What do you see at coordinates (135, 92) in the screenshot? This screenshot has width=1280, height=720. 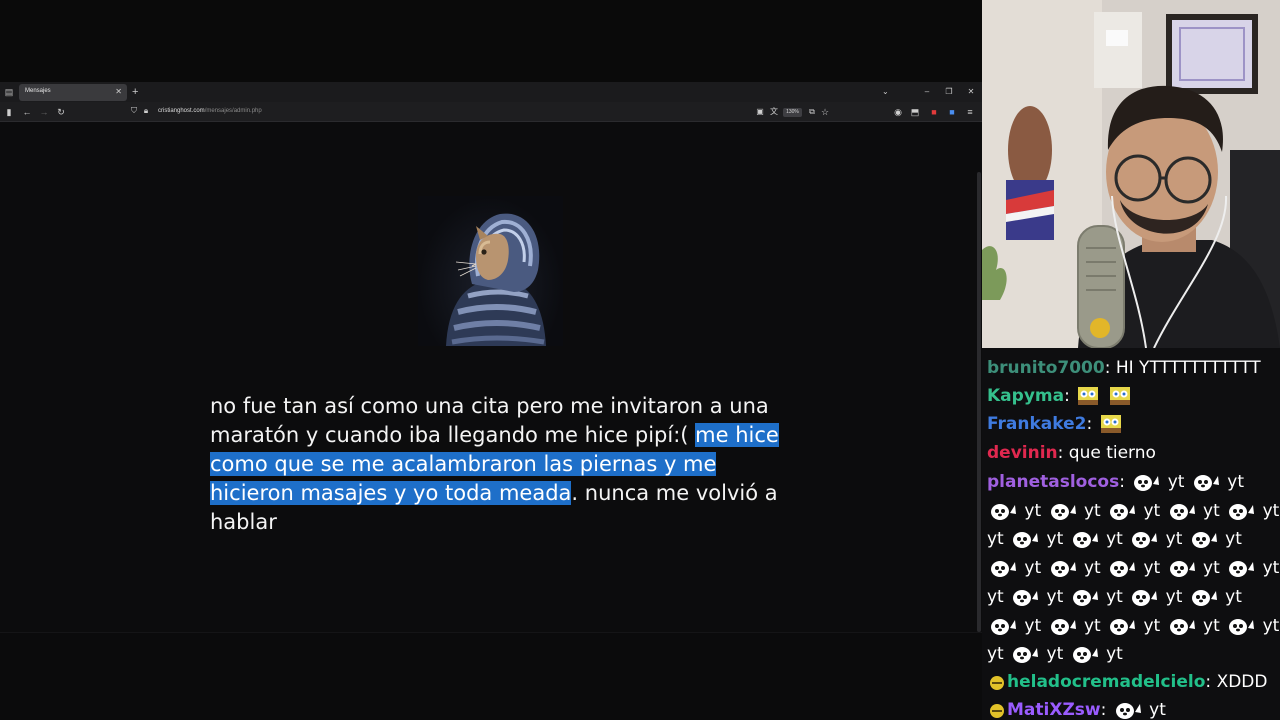 I see `new-tab-icon: +` at bounding box center [135, 92].